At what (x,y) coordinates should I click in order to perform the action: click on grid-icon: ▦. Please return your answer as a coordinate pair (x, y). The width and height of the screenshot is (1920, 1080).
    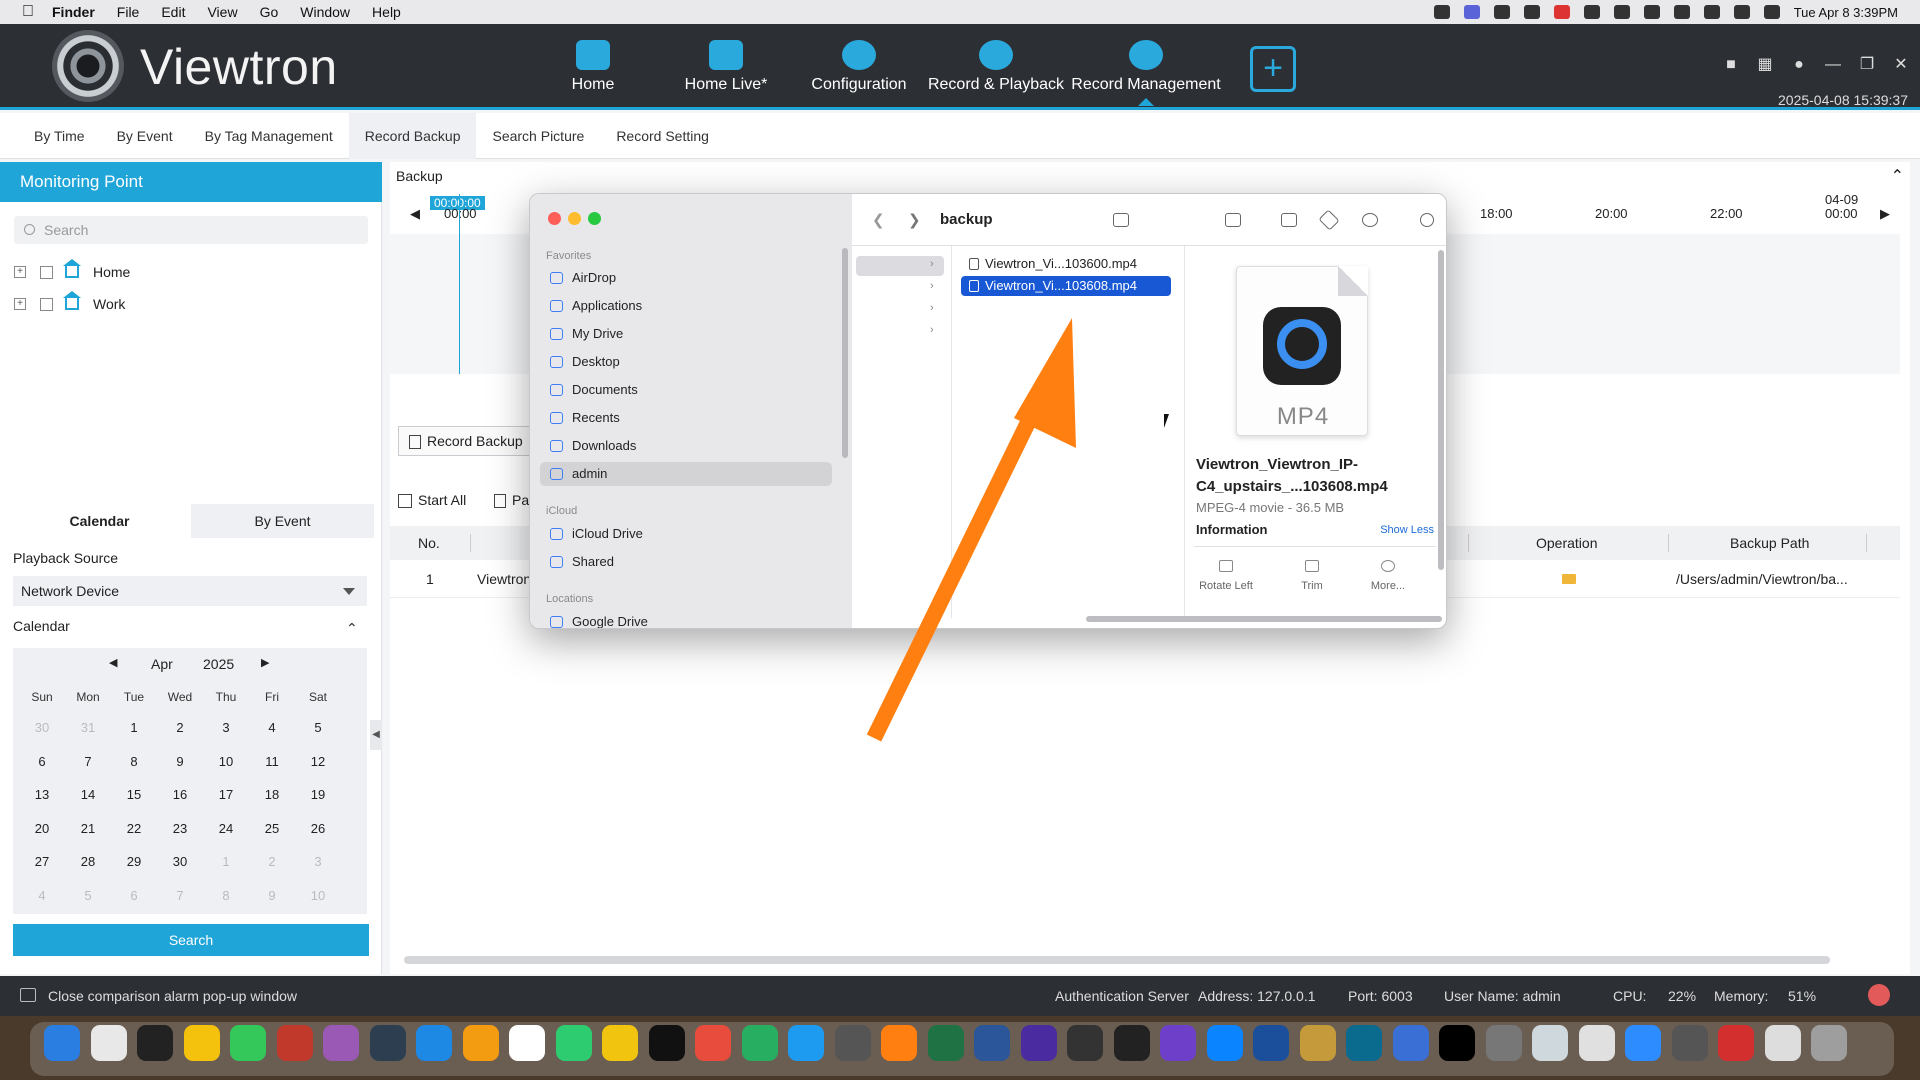
    Looking at the image, I should click on (1765, 65).